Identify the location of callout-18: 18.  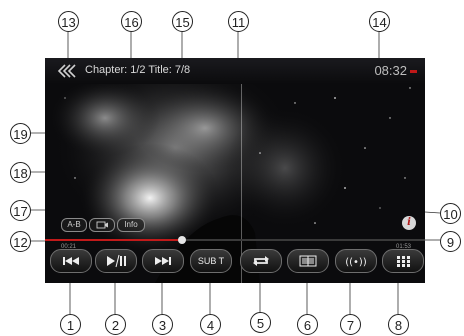
(20, 172).